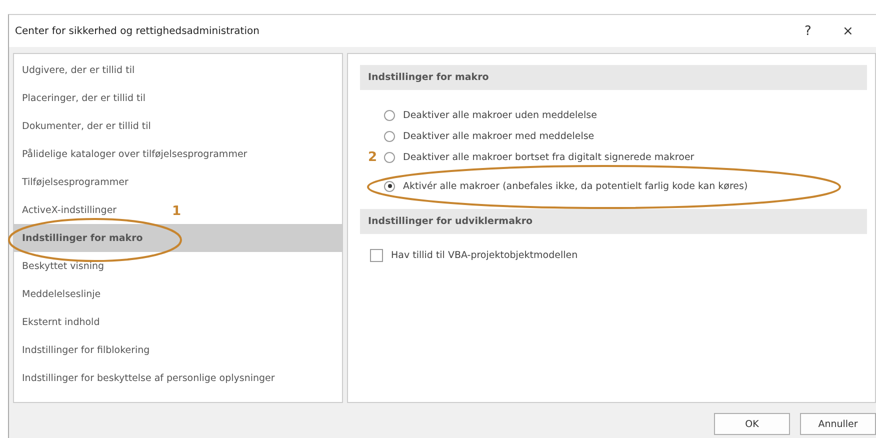  Describe the element at coordinates (85, 350) in the screenshot. I see `sidebar-item: Indstillinger for filblokering` at that location.